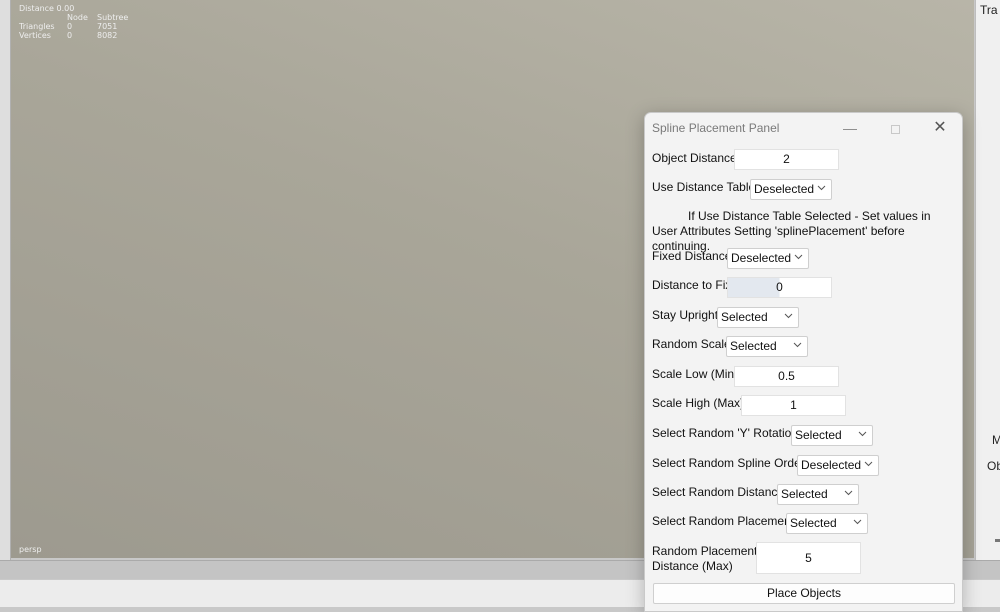 The width and height of the screenshot is (1000, 612). I want to click on use-distance-table-dropdown: Deselected, so click(791, 189).